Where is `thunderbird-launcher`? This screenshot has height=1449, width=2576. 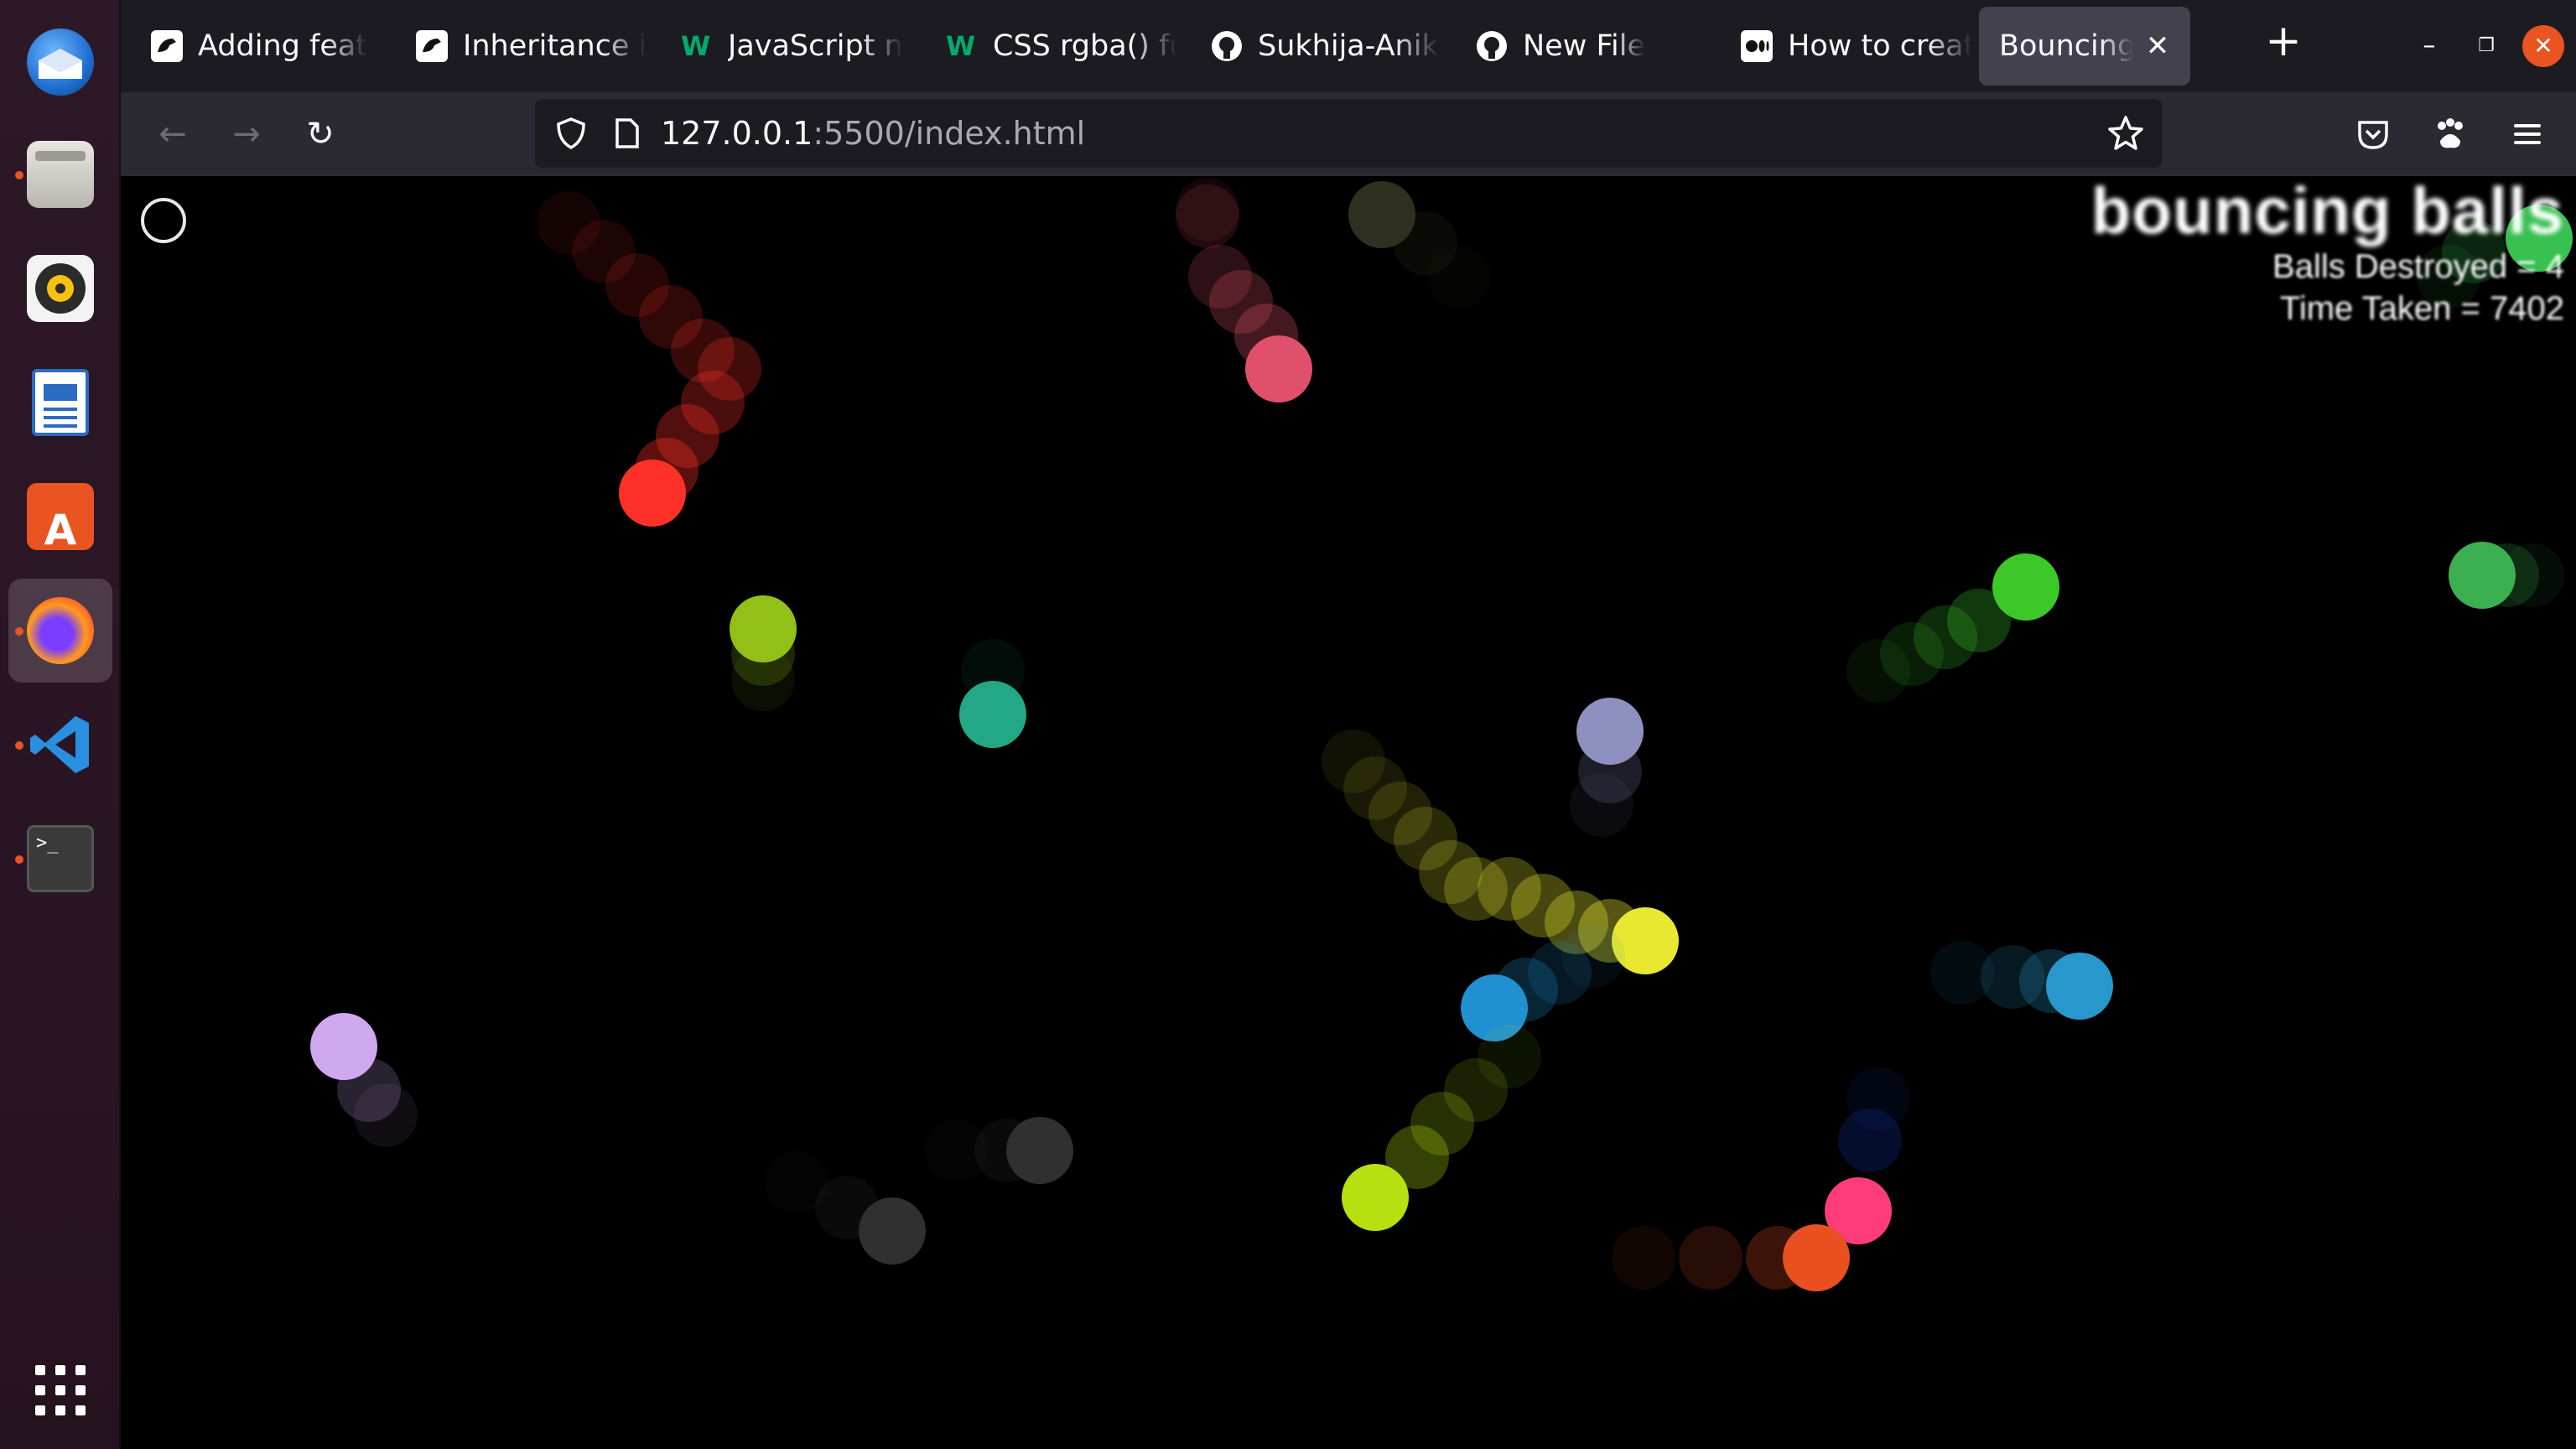
thunderbird-launcher is located at coordinates (60, 62).